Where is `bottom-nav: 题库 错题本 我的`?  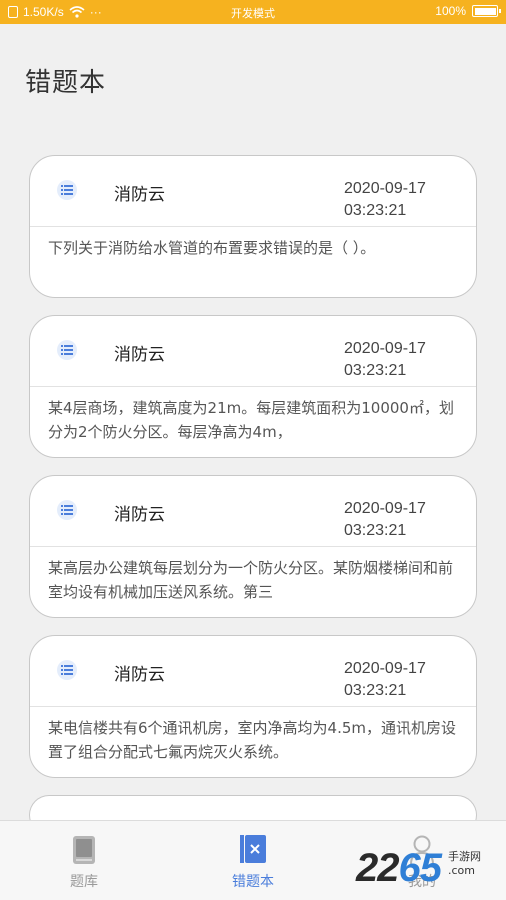 bottom-nav: 题库 错题本 我的 is located at coordinates (253, 860).